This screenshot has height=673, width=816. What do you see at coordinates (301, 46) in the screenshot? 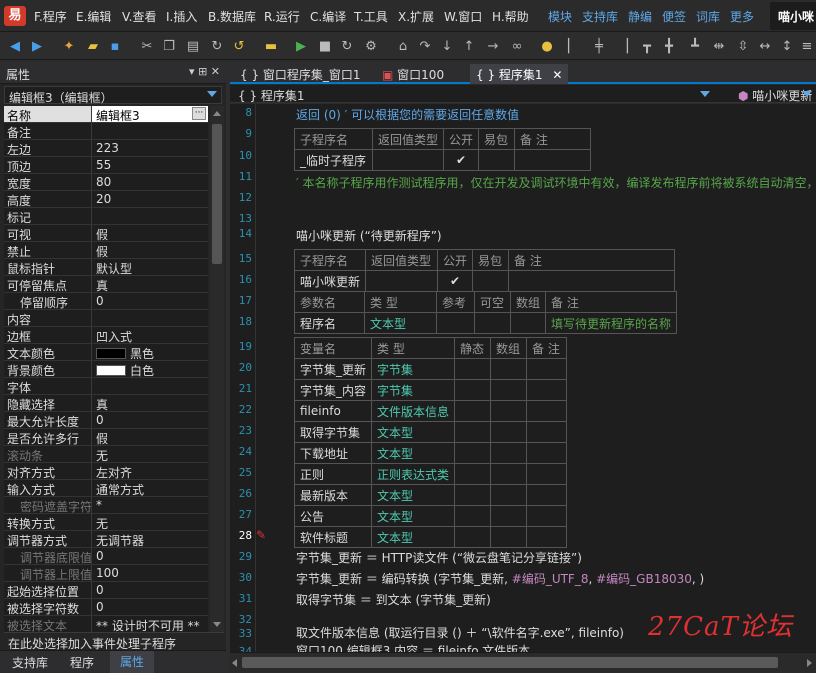
I see `run-icon: ▶` at bounding box center [301, 46].